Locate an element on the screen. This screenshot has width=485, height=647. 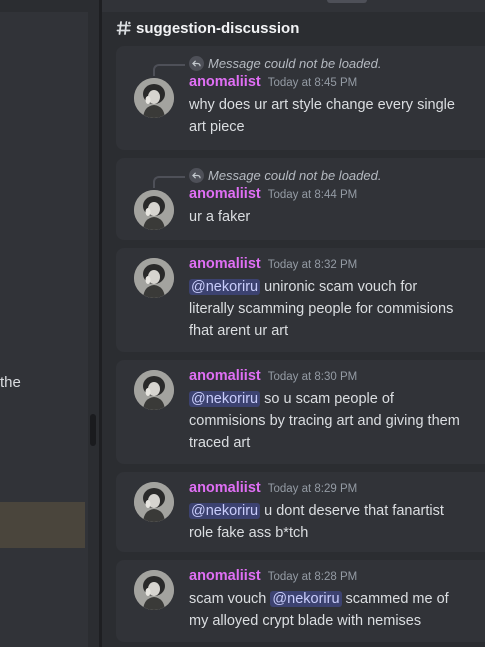
timestamp: Today at 8:45 PM is located at coordinates (312, 83).